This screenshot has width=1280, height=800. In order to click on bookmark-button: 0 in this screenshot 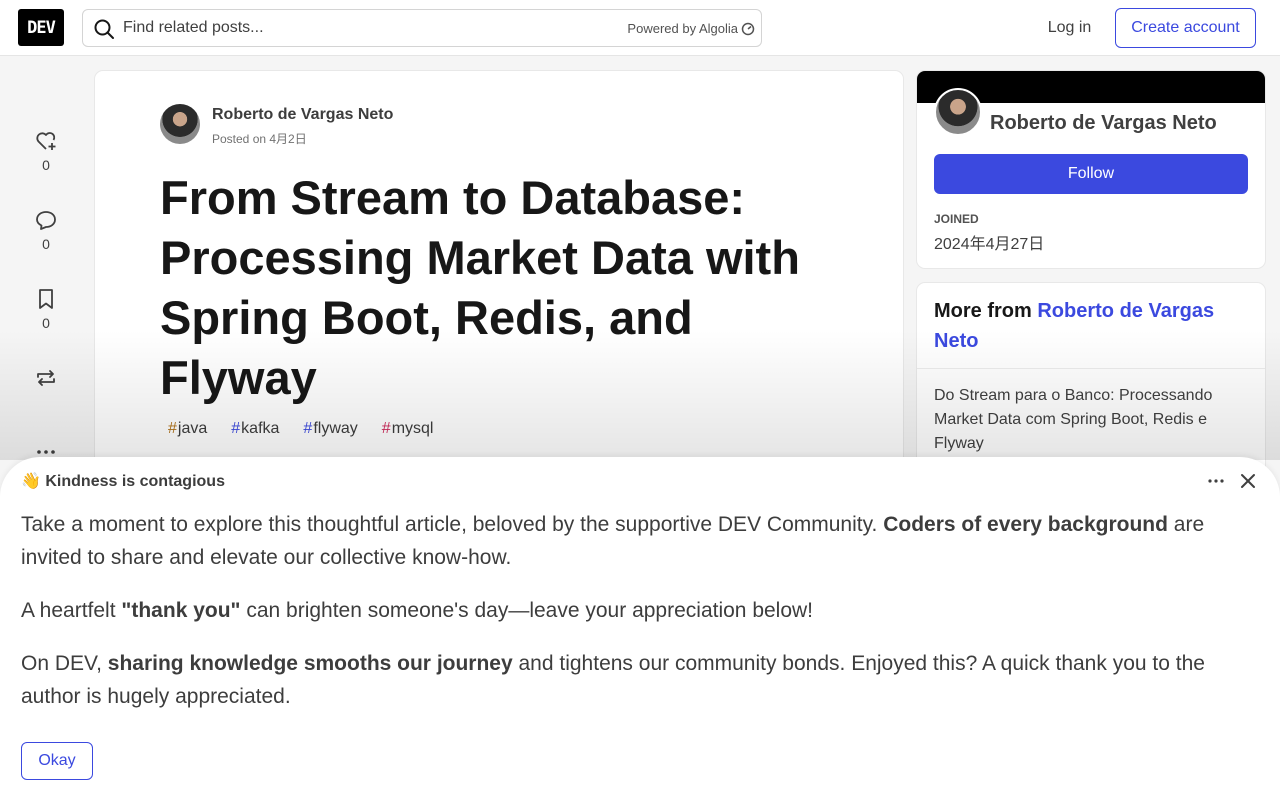, I will do `click(46, 309)`.